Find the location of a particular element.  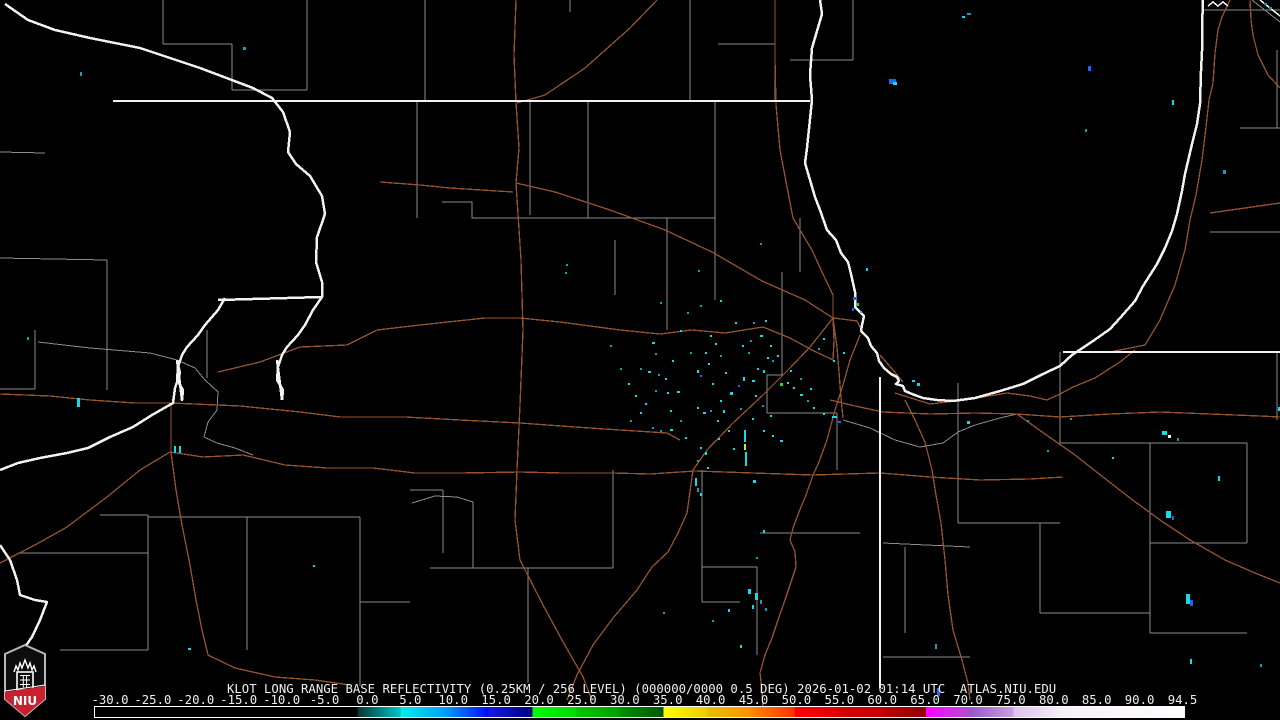

dbz-scale-label: -5.0 is located at coordinates (324, 700).